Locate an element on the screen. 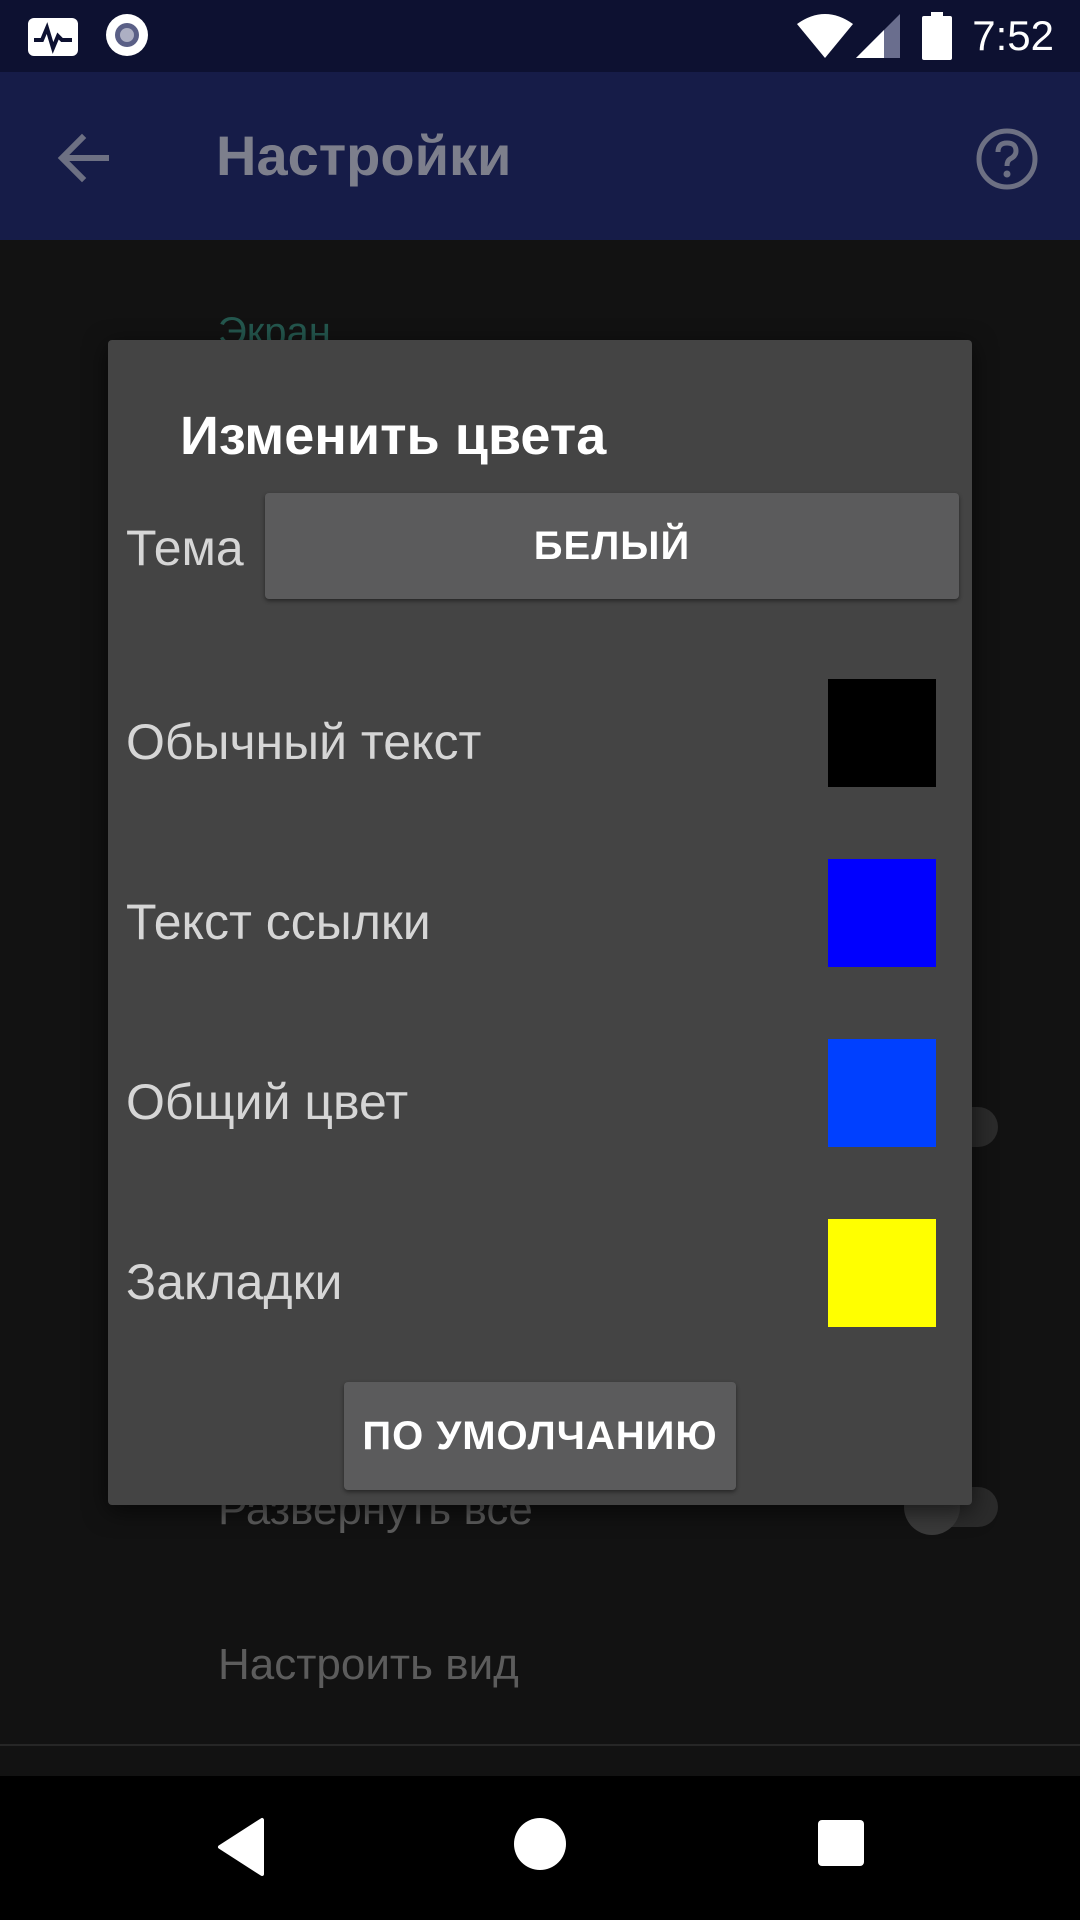  nav-recents-button is located at coordinates (841, 1843).